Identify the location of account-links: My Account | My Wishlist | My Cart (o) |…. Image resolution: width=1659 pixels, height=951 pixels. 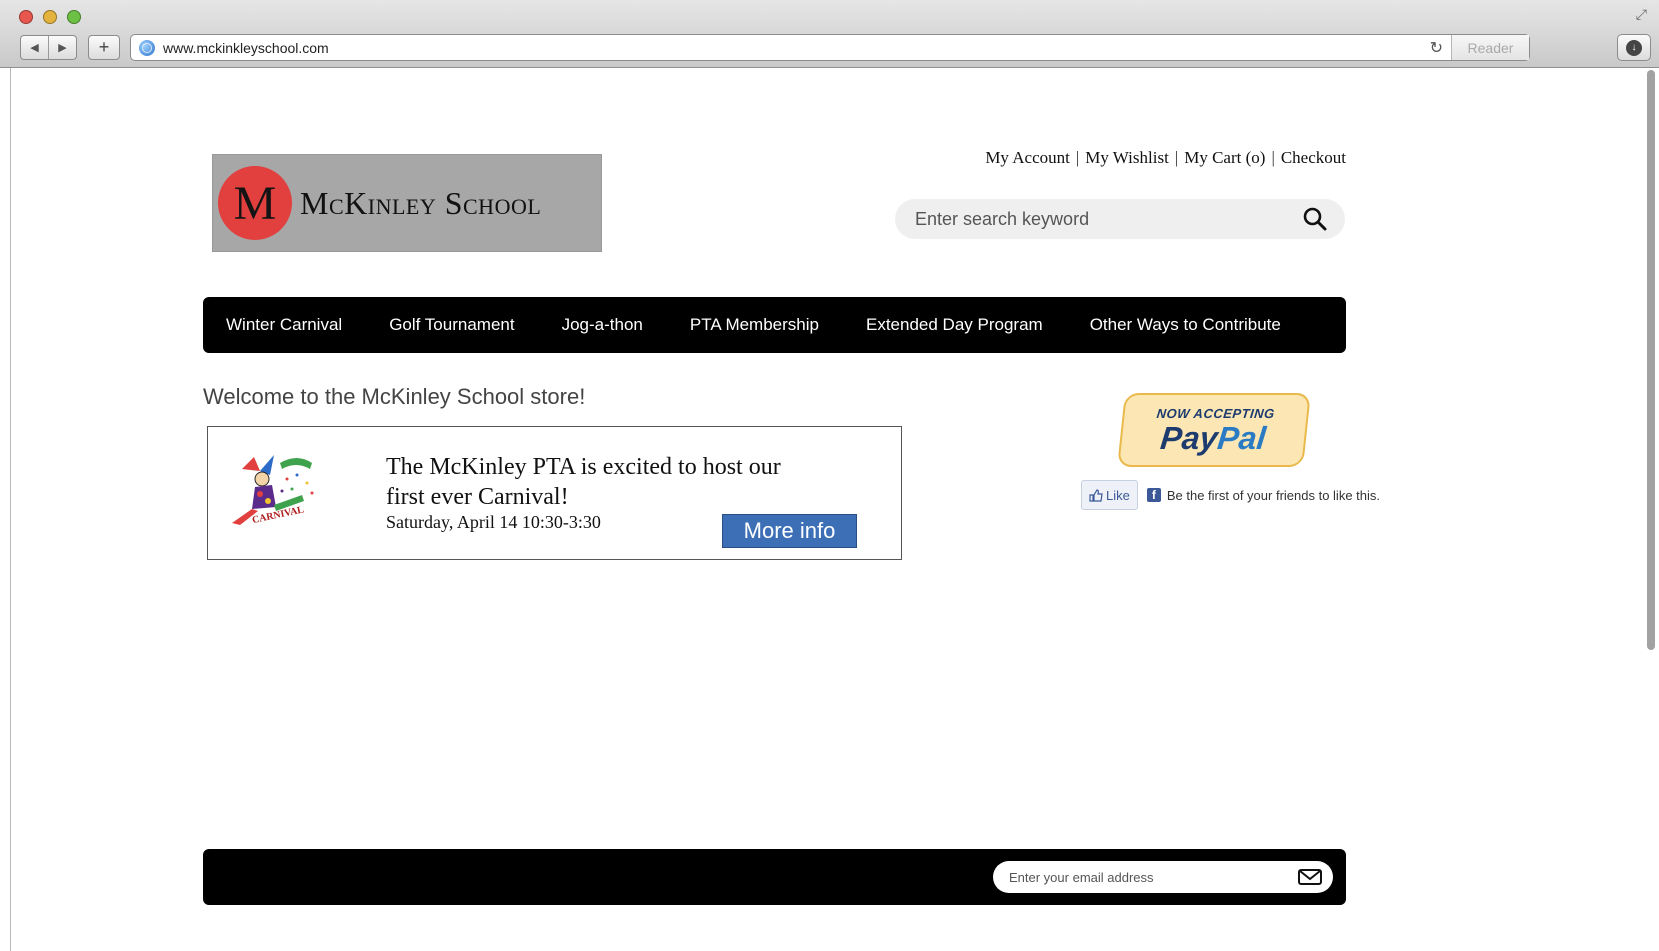
(1157, 158).